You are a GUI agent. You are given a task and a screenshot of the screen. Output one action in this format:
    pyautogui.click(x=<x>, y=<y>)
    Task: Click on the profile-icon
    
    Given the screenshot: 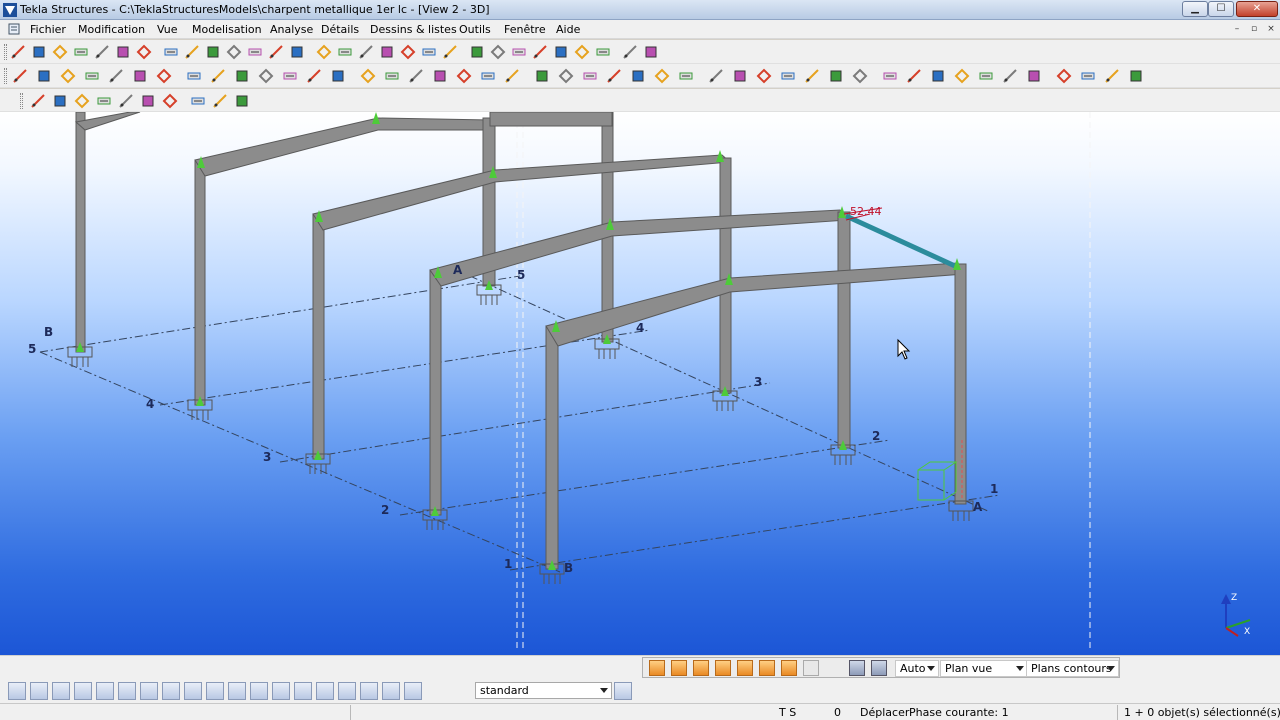 What is the action you would take?
    pyautogui.click(x=1034, y=76)
    